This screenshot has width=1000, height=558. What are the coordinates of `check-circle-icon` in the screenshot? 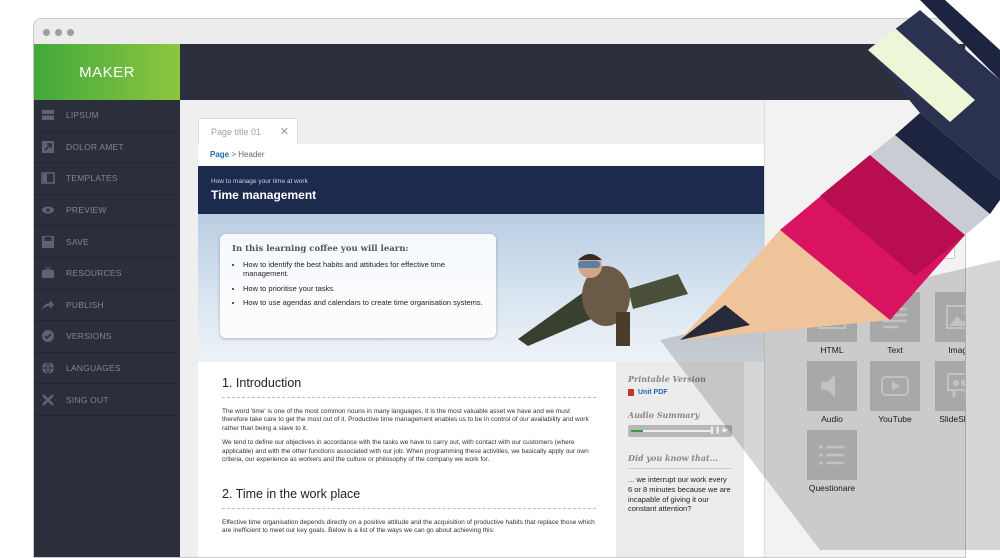 It's located at (48, 336).